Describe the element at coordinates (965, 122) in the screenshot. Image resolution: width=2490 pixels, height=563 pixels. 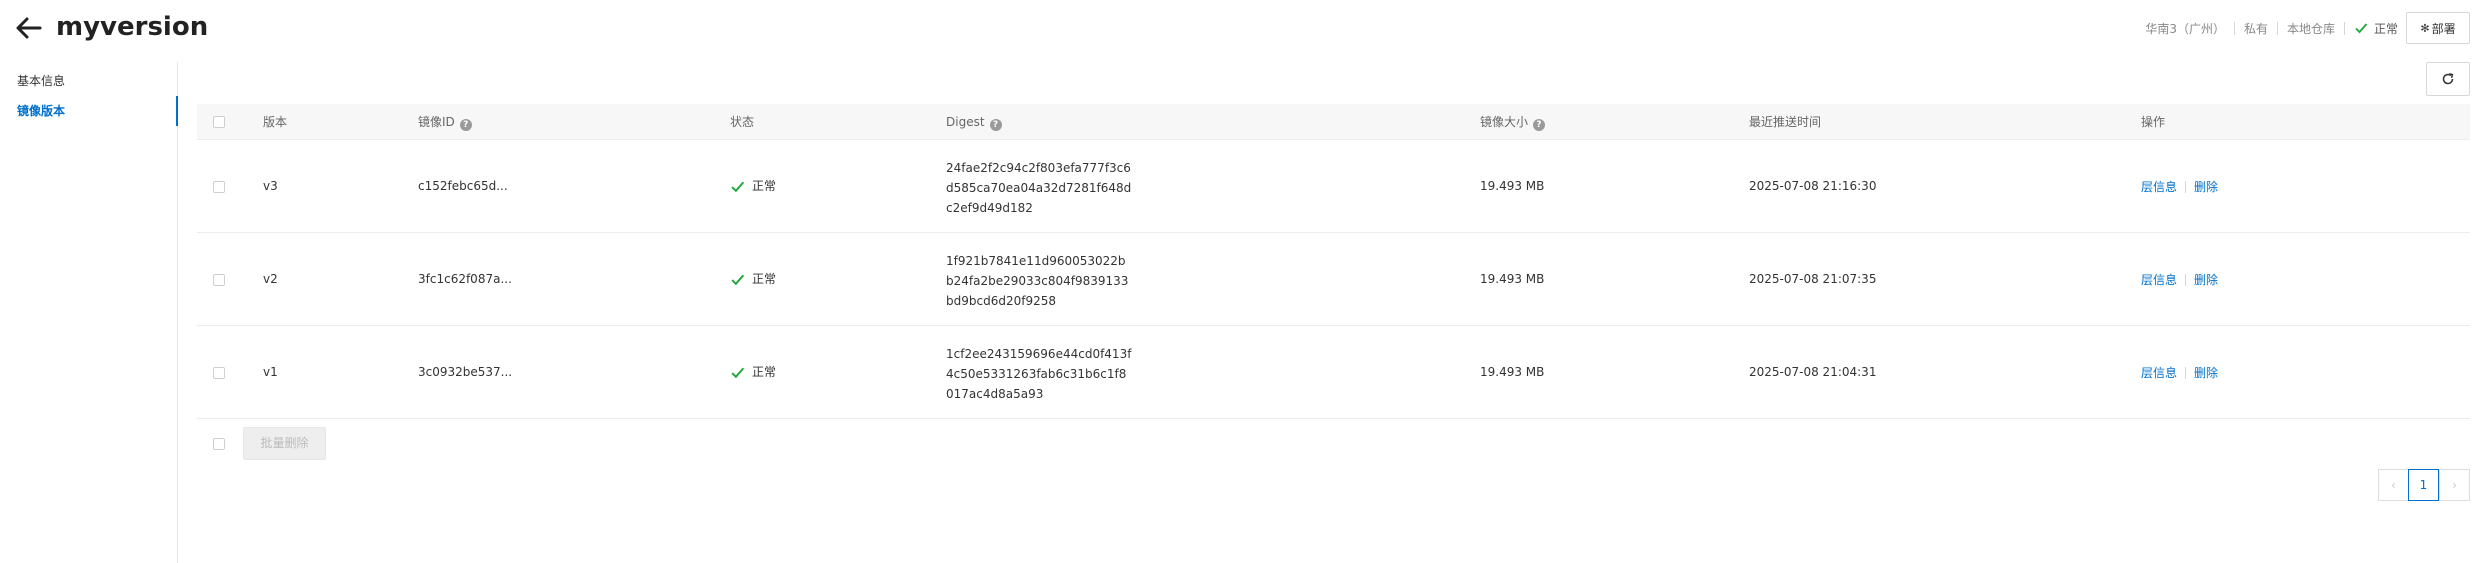
I see `column-digest-label: Digest` at that location.